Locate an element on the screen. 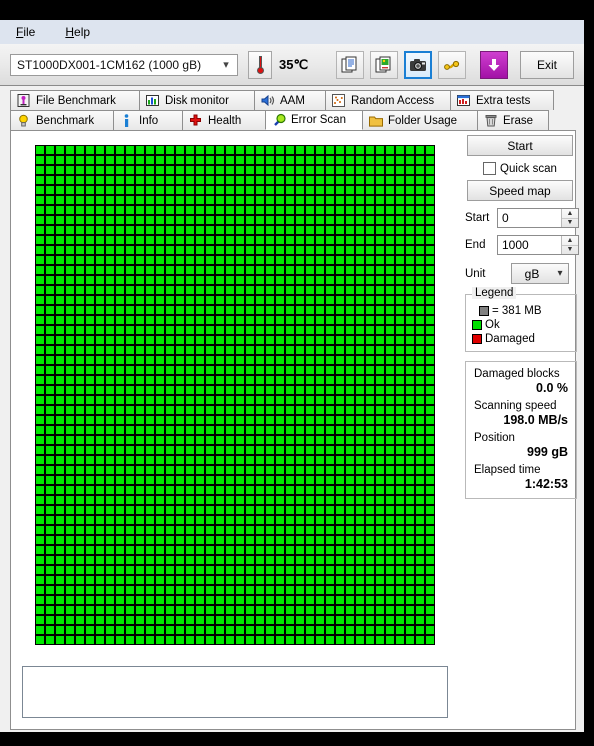 The height and width of the screenshot is (746, 594). tab-disk-monitor: Disk monitor is located at coordinates (197, 100).